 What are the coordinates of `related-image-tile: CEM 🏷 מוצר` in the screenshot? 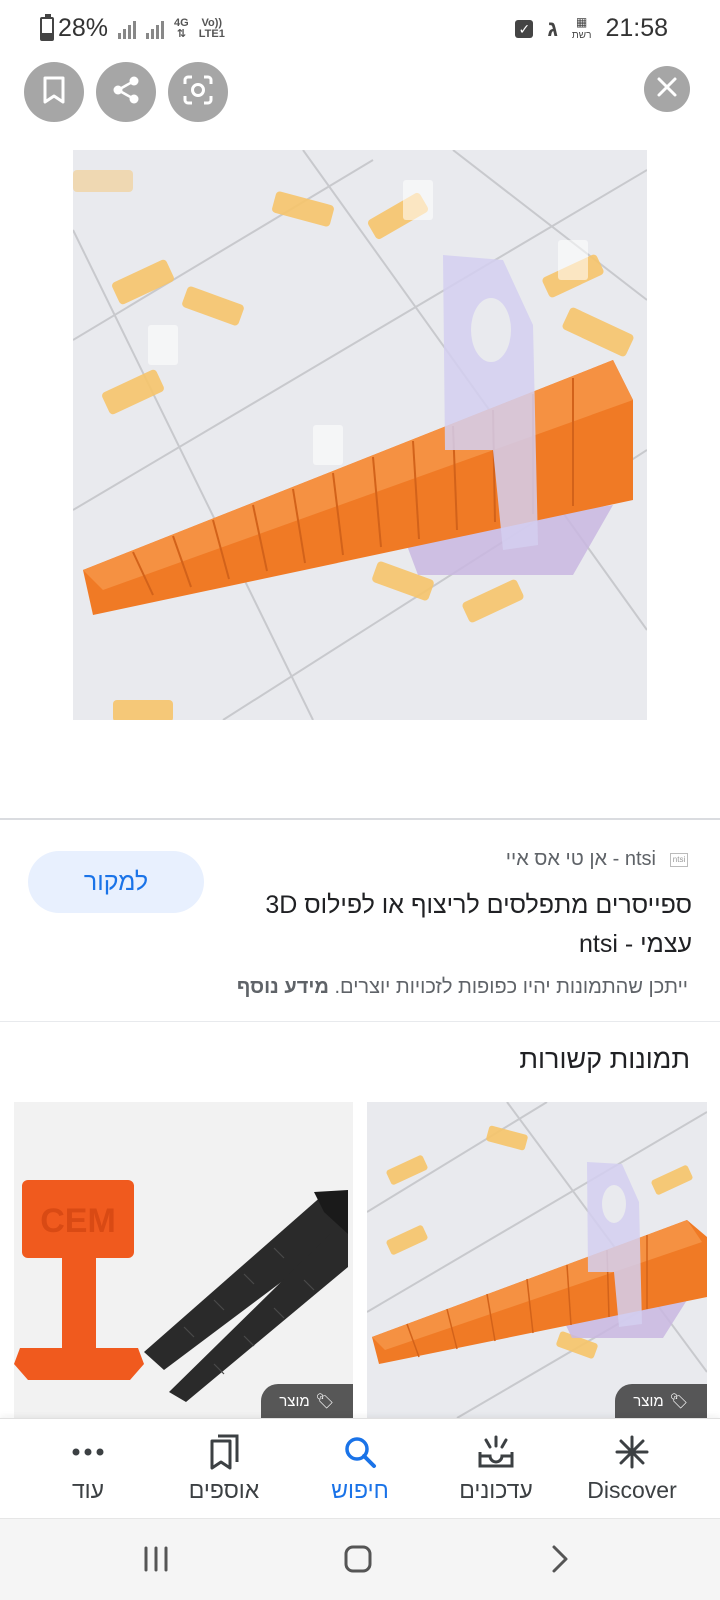 It's located at (183, 1260).